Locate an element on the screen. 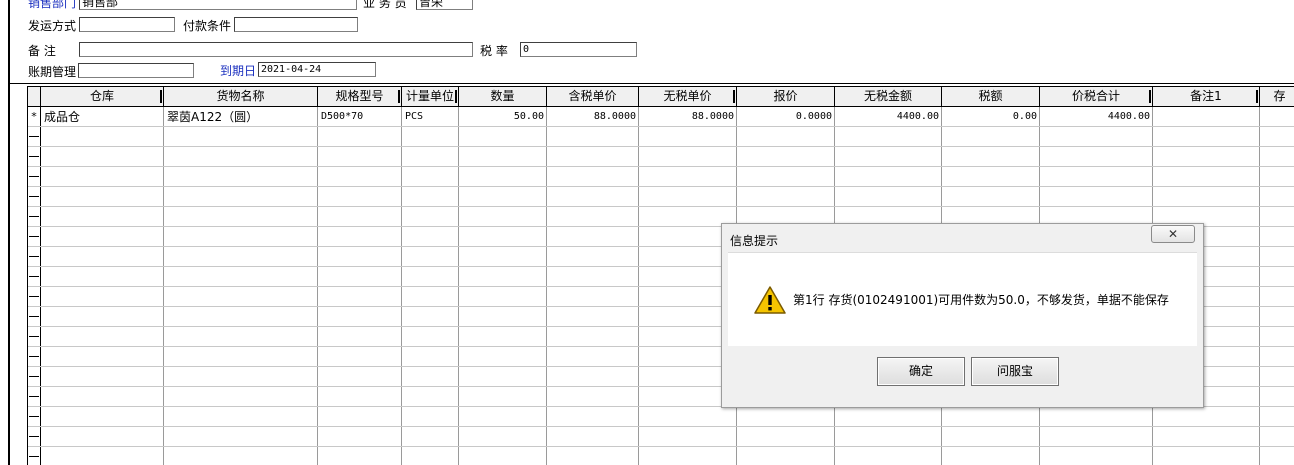 The image size is (1294, 465). cell-goods-name: 翠茵A122（圆） is located at coordinates (241, 117).